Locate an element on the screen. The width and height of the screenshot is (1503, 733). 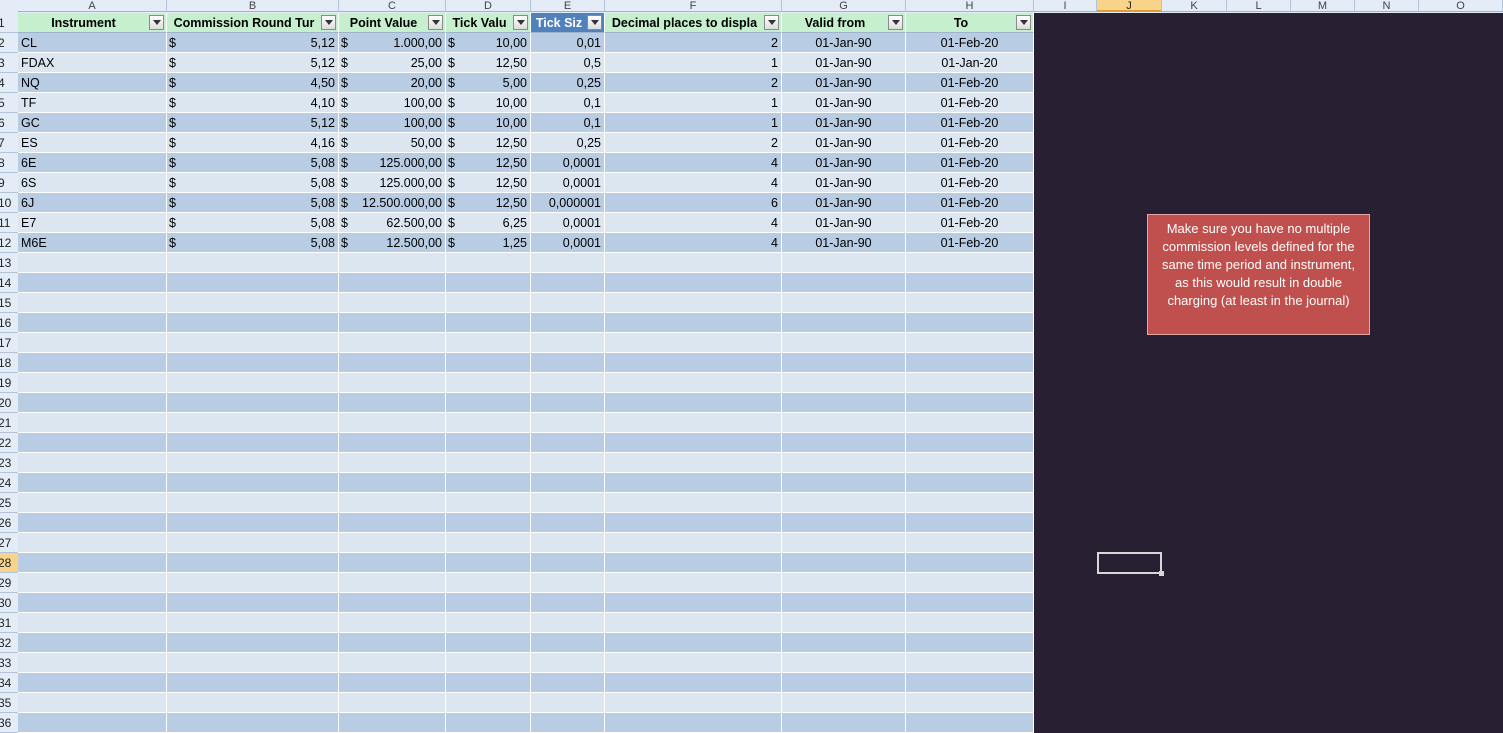
table-cell: $10,00 is located at coordinates (488, 123).